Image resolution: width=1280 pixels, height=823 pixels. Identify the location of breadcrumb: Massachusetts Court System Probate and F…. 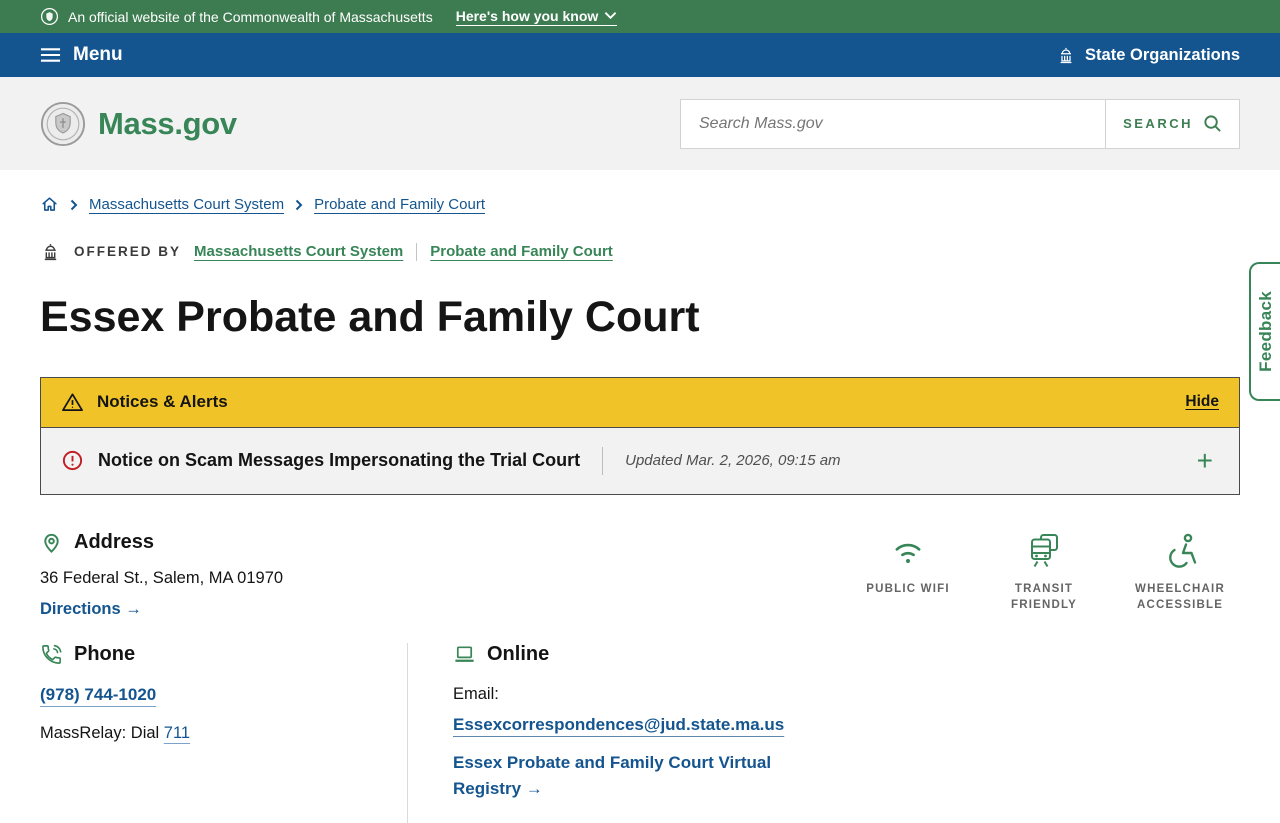
(640, 204).